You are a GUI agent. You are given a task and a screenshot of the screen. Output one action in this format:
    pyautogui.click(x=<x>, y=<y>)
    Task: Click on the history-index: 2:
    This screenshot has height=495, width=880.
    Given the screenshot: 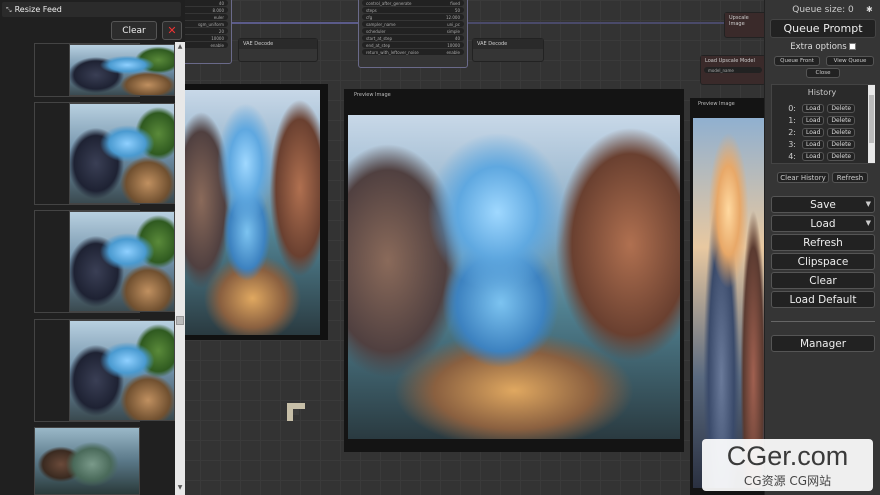 What is the action you would take?
    pyautogui.click(x=792, y=132)
    